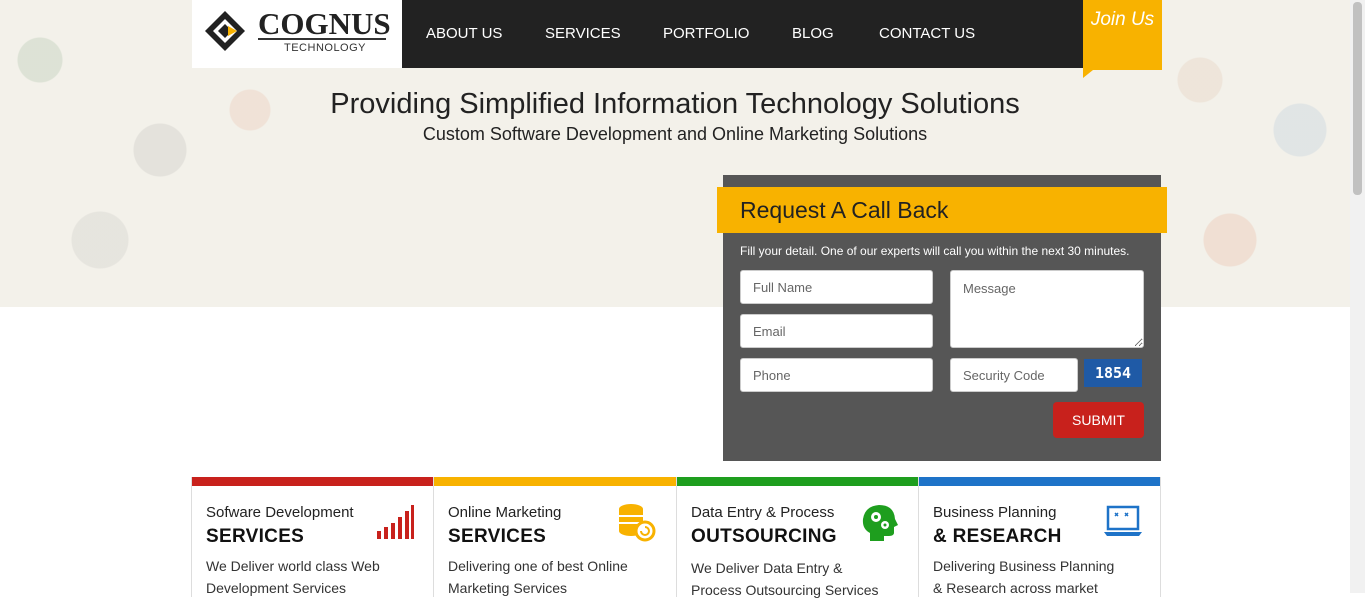  I want to click on head-gears-icon, so click(880, 523).